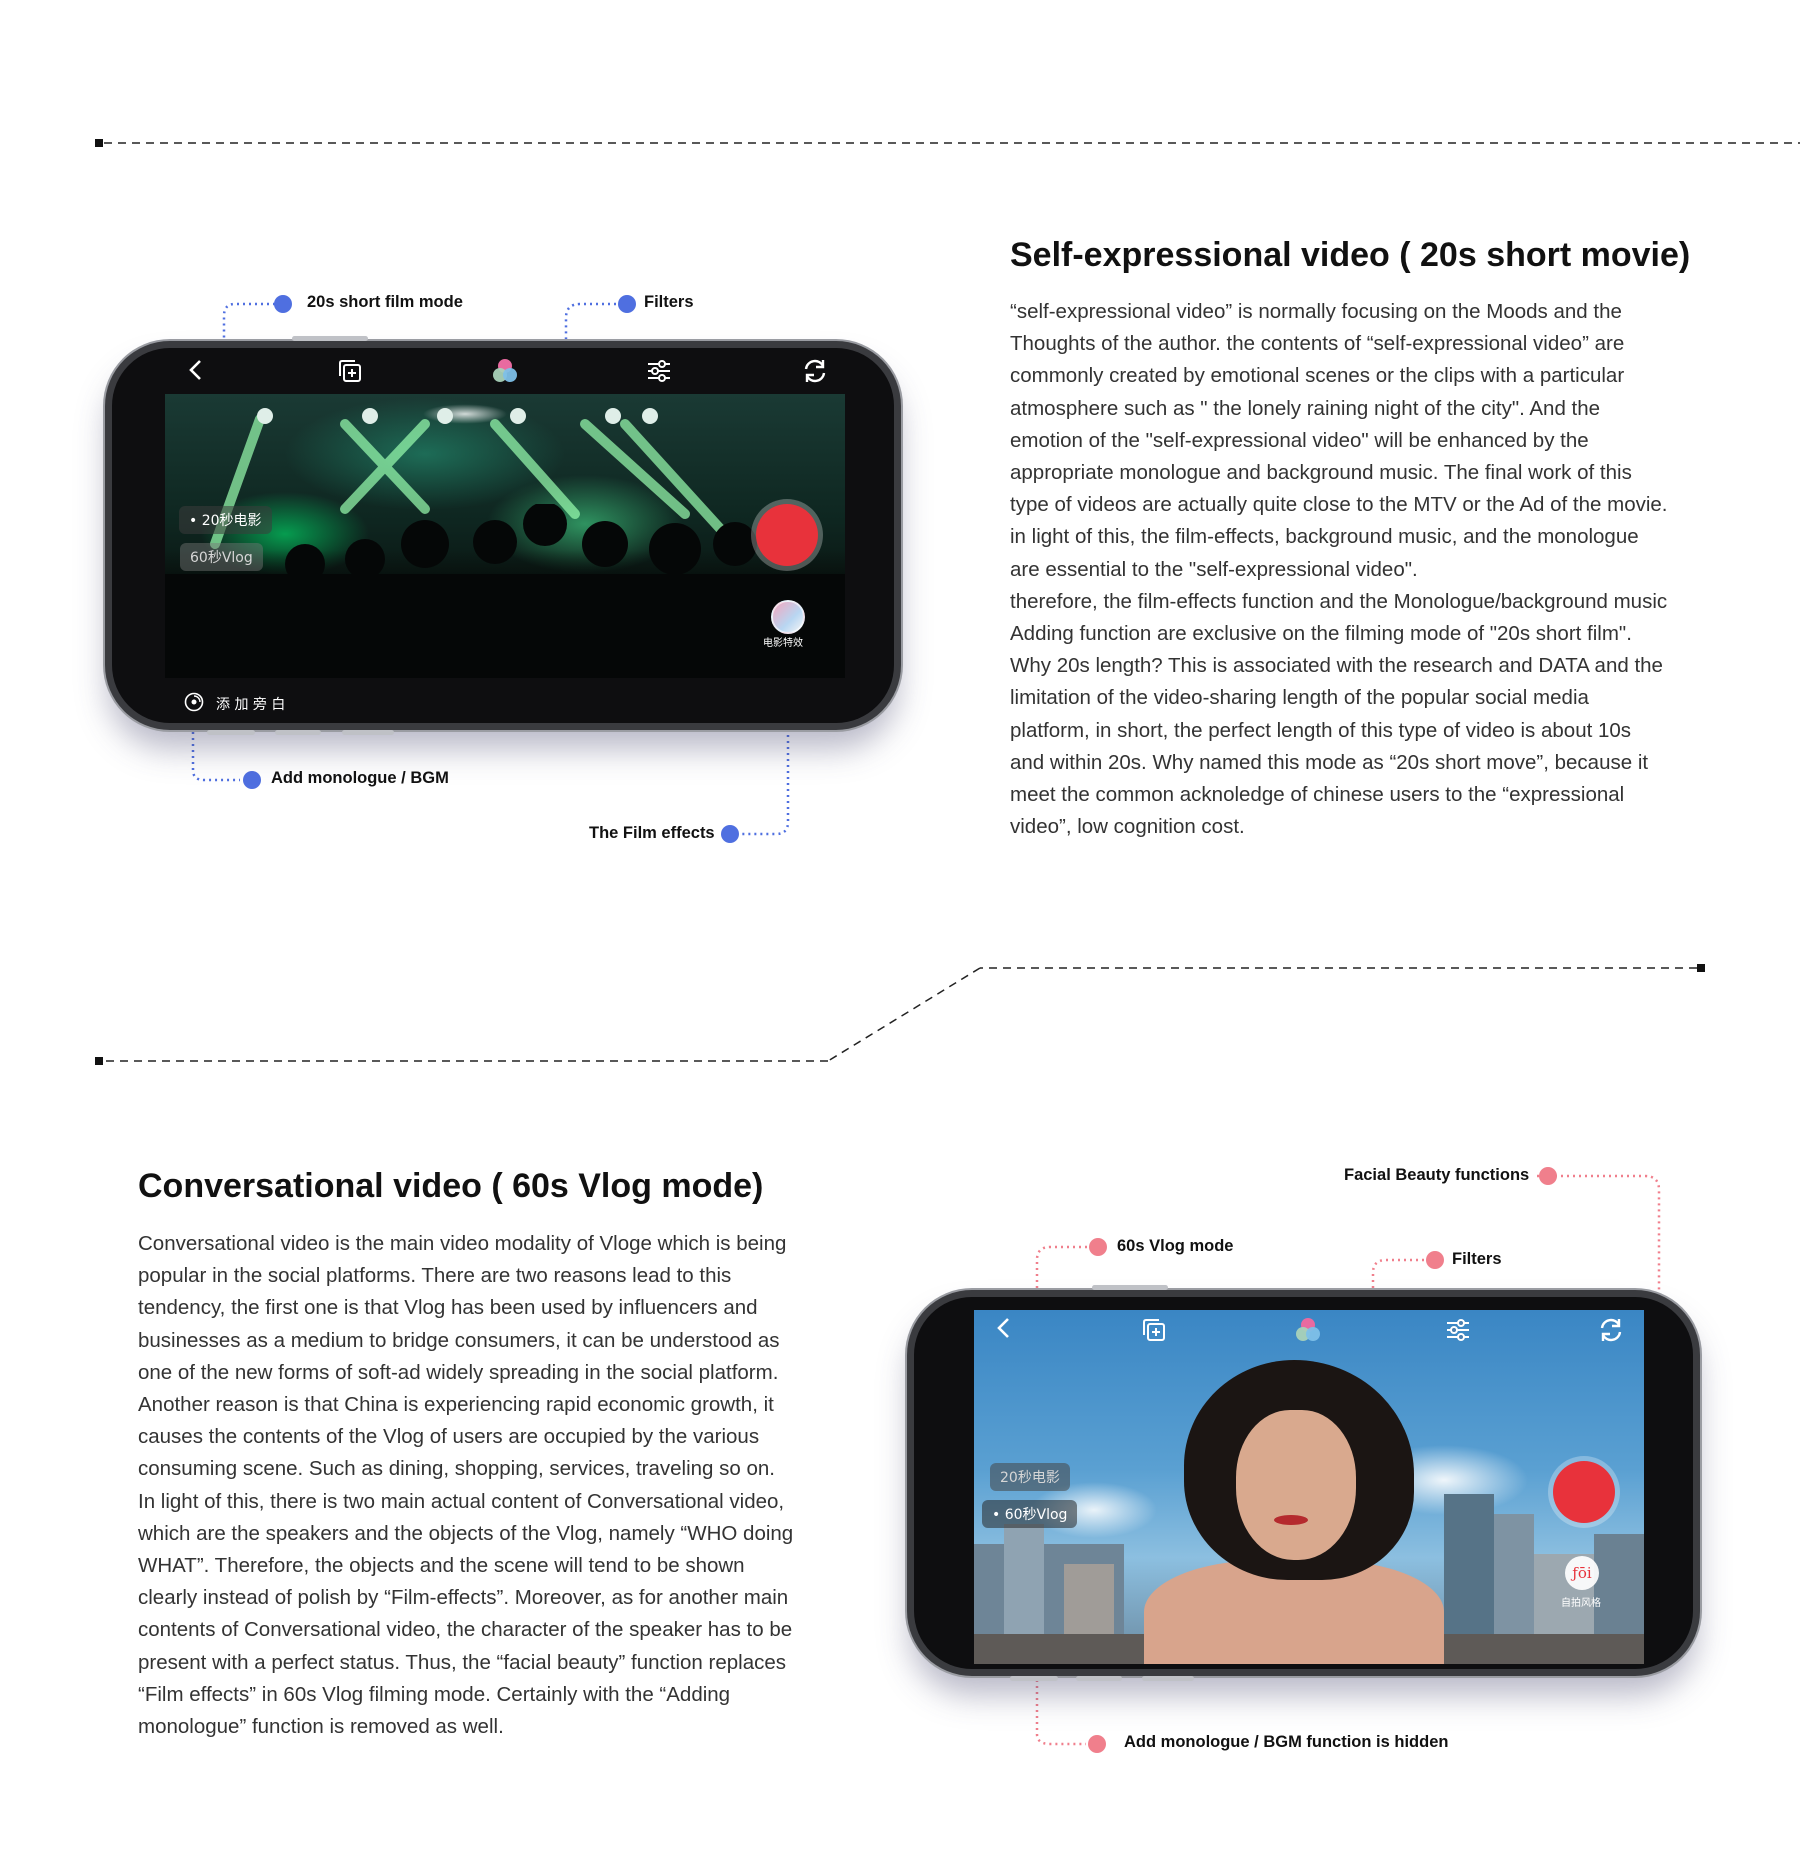 This screenshot has height=1872, width=1800. Describe the element at coordinates (195, 370) in the screenshot. I see `back-icon` at that location.